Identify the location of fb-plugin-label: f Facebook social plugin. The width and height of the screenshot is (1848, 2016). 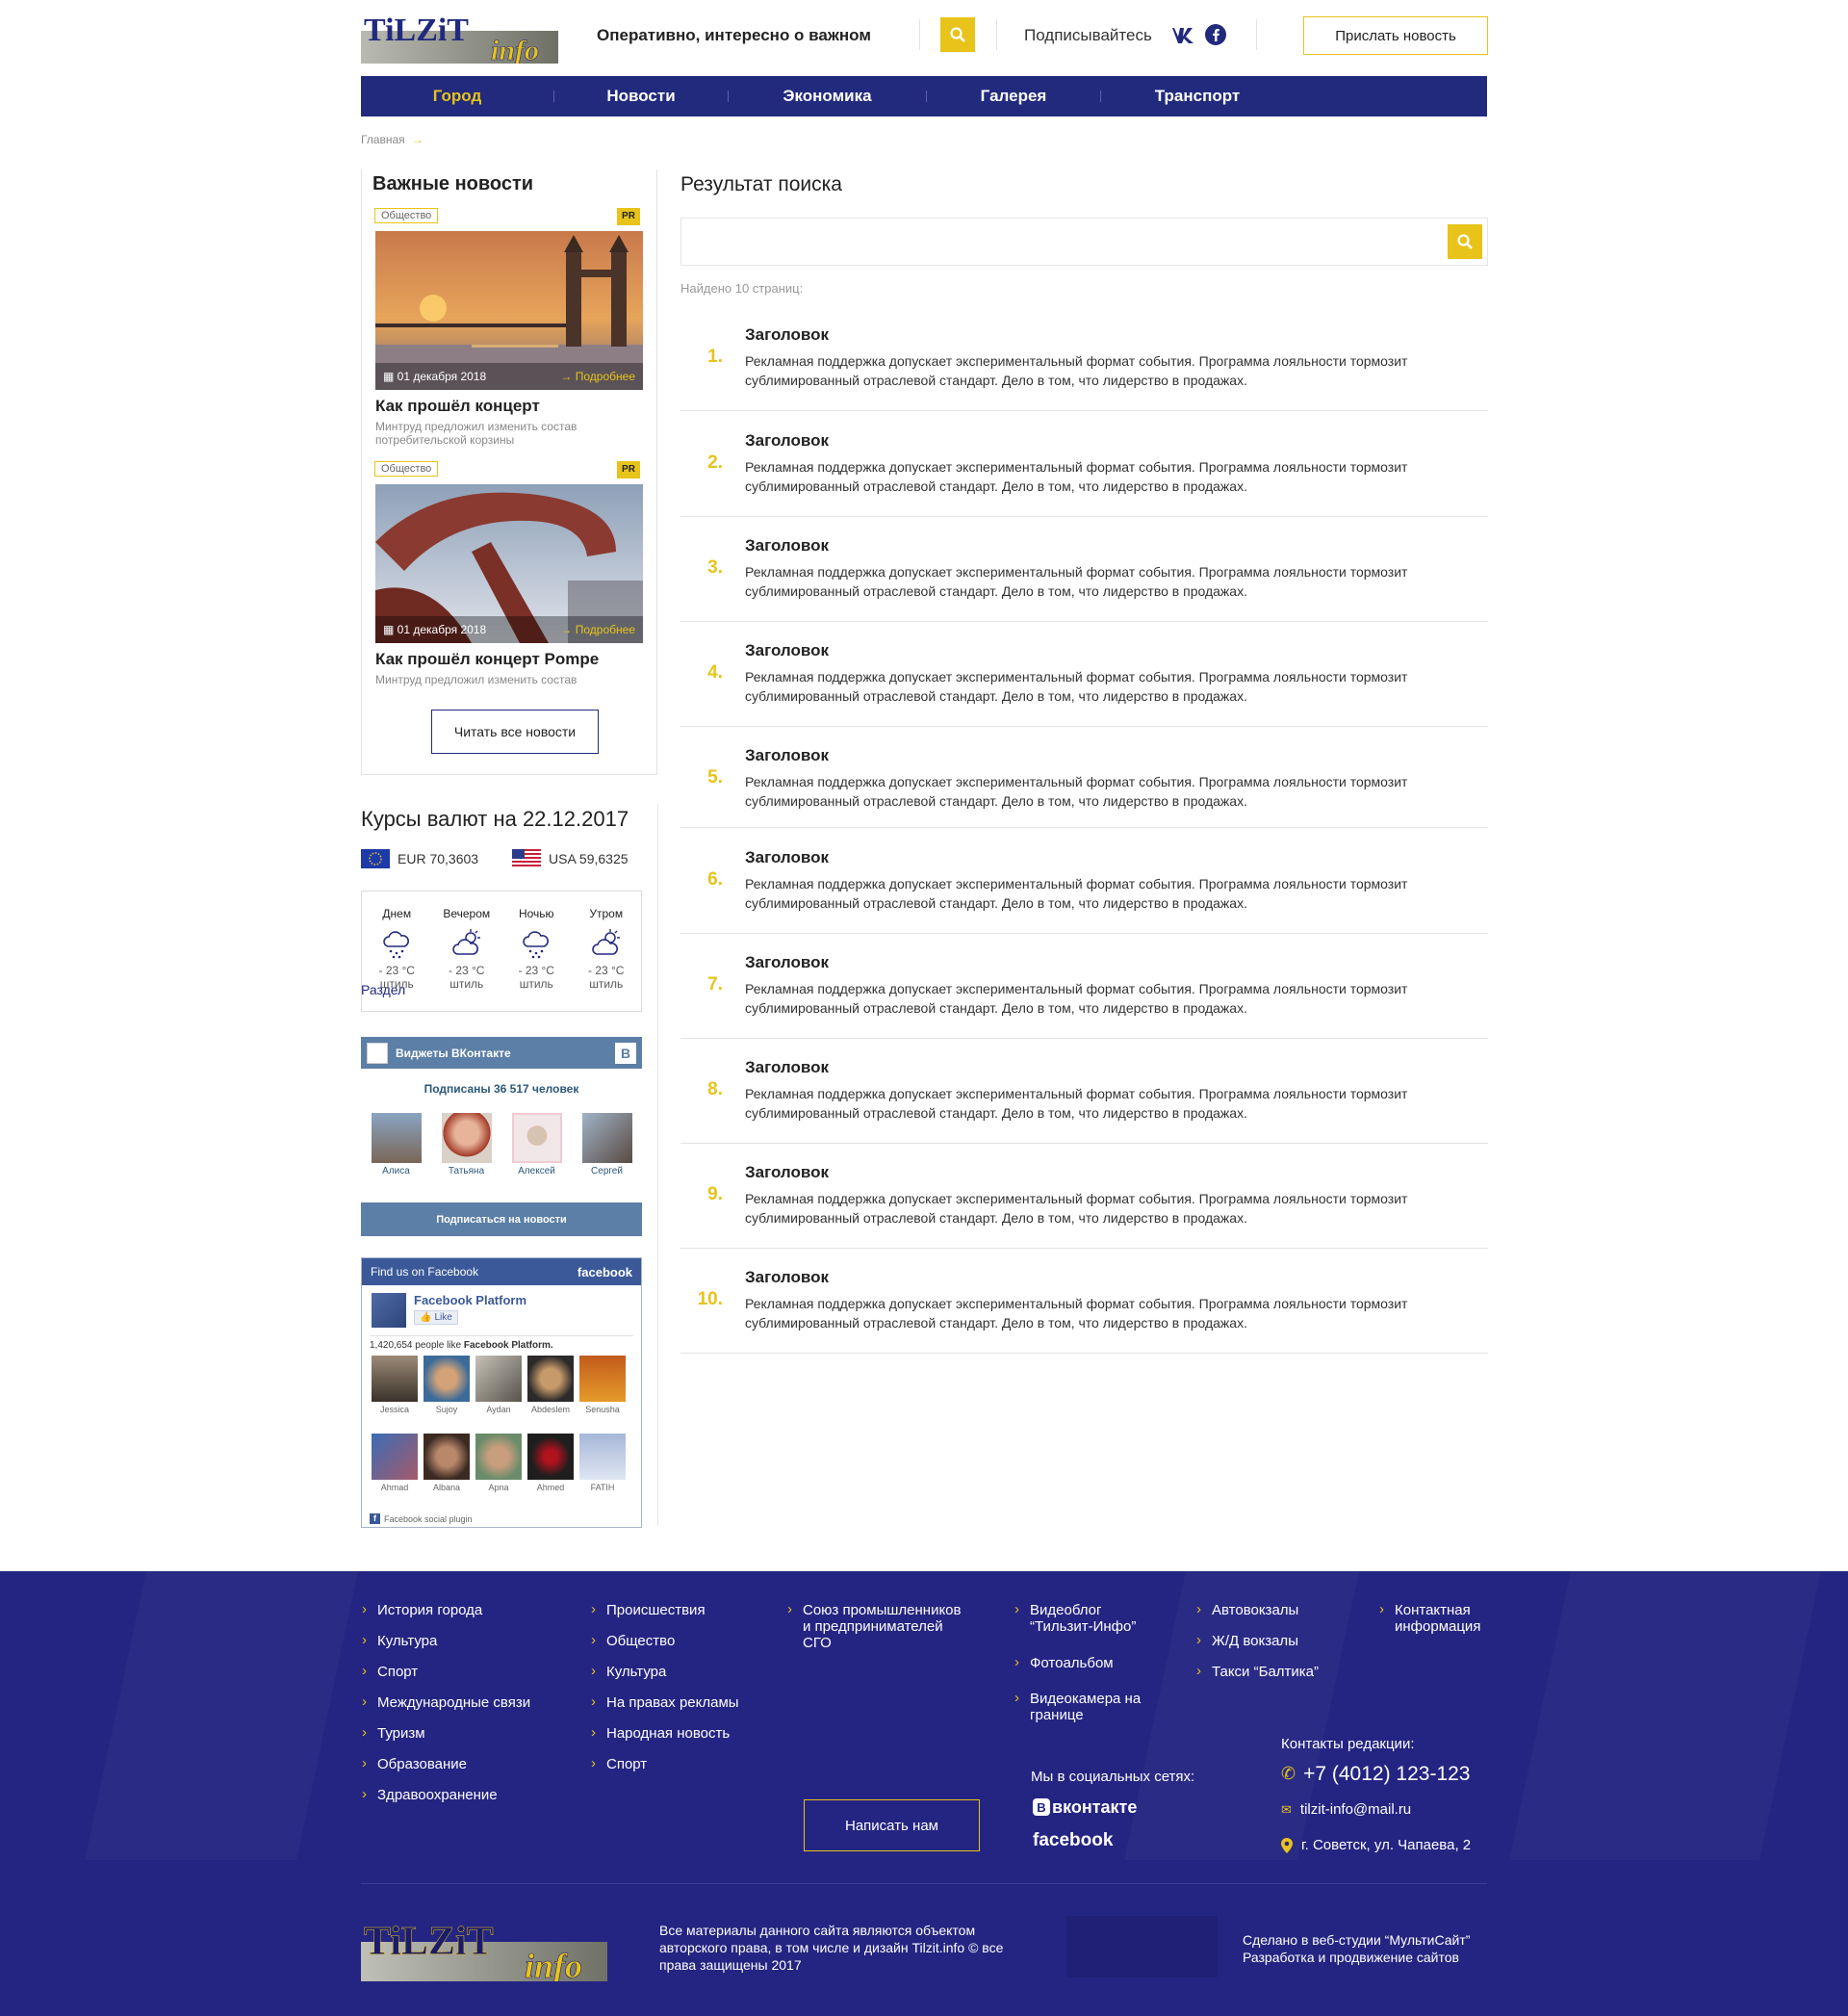
(421, 1519).